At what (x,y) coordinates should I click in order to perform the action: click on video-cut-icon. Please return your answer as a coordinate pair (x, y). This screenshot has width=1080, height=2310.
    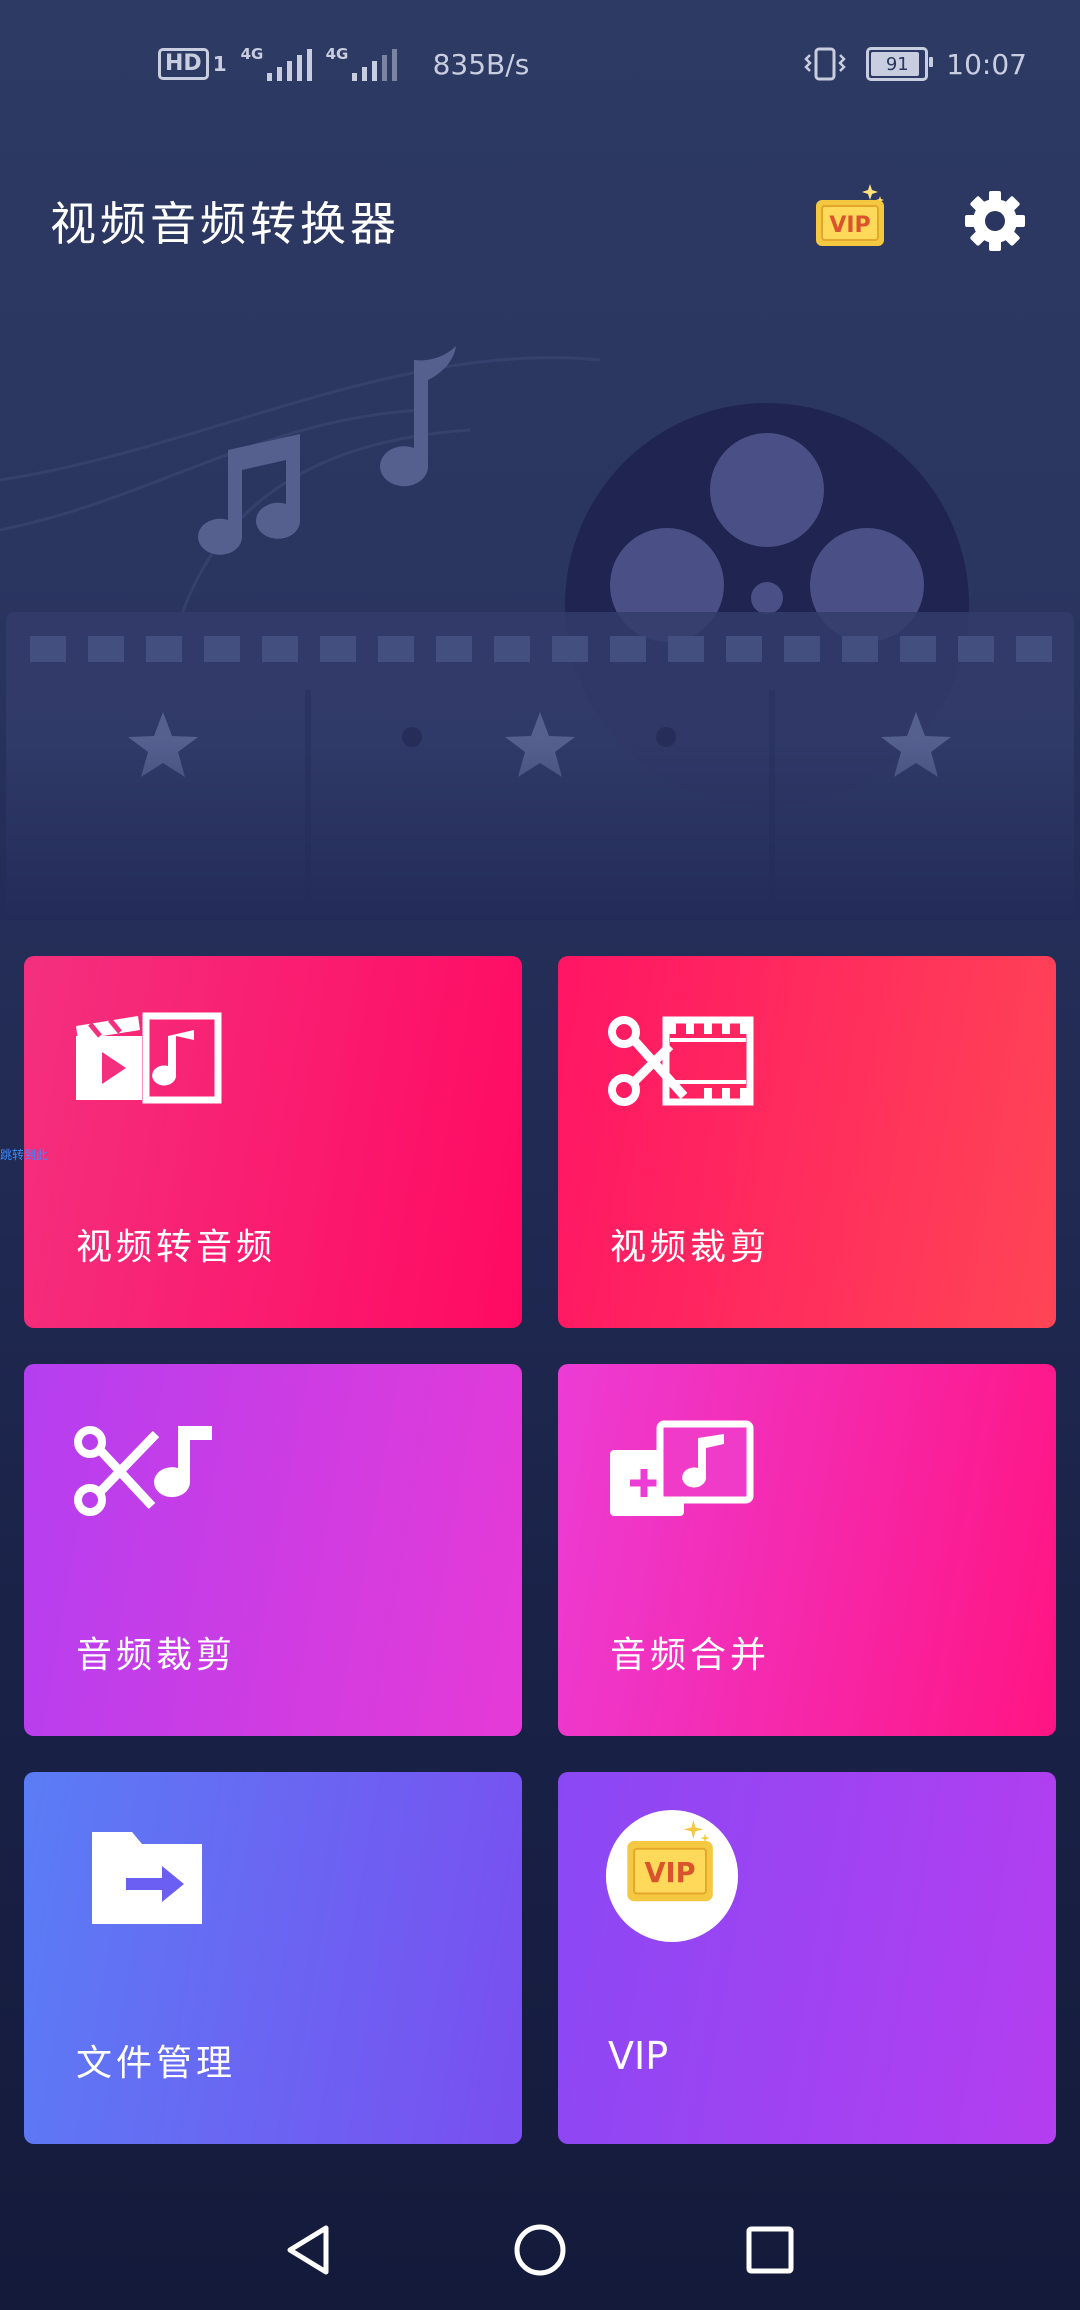
    Looking at the image, I should click on (681, 1061).